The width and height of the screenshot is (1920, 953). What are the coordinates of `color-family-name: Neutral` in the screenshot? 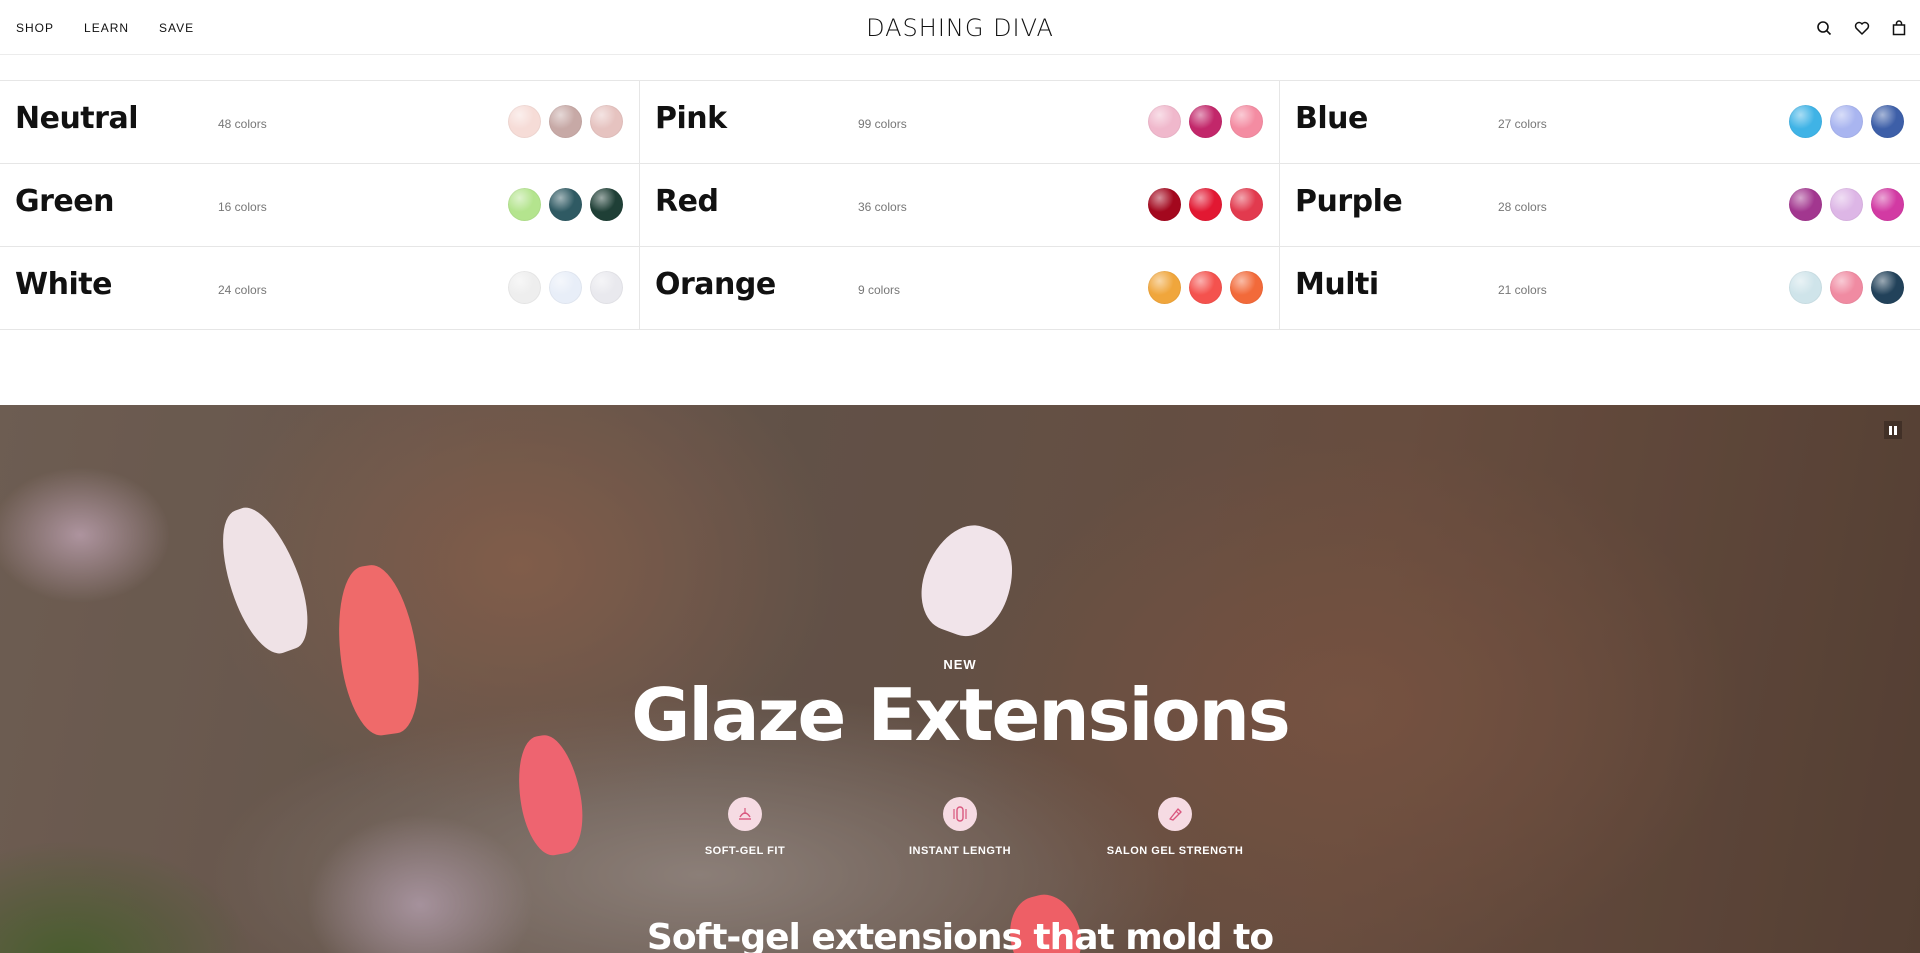 It's located at (76, 118).